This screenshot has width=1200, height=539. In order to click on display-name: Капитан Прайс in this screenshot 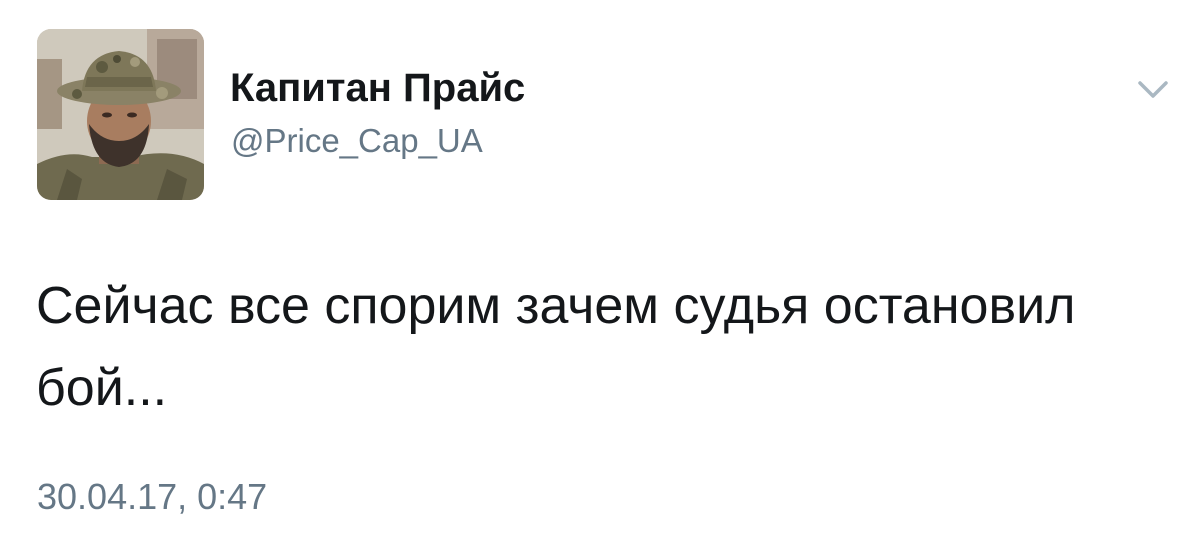, I will do `click(377, 88)`.